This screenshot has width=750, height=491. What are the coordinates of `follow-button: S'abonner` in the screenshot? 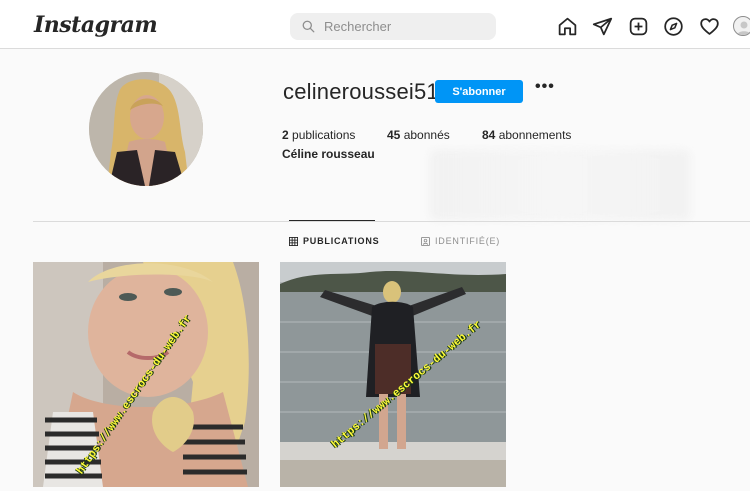 It's located at (479, 91).